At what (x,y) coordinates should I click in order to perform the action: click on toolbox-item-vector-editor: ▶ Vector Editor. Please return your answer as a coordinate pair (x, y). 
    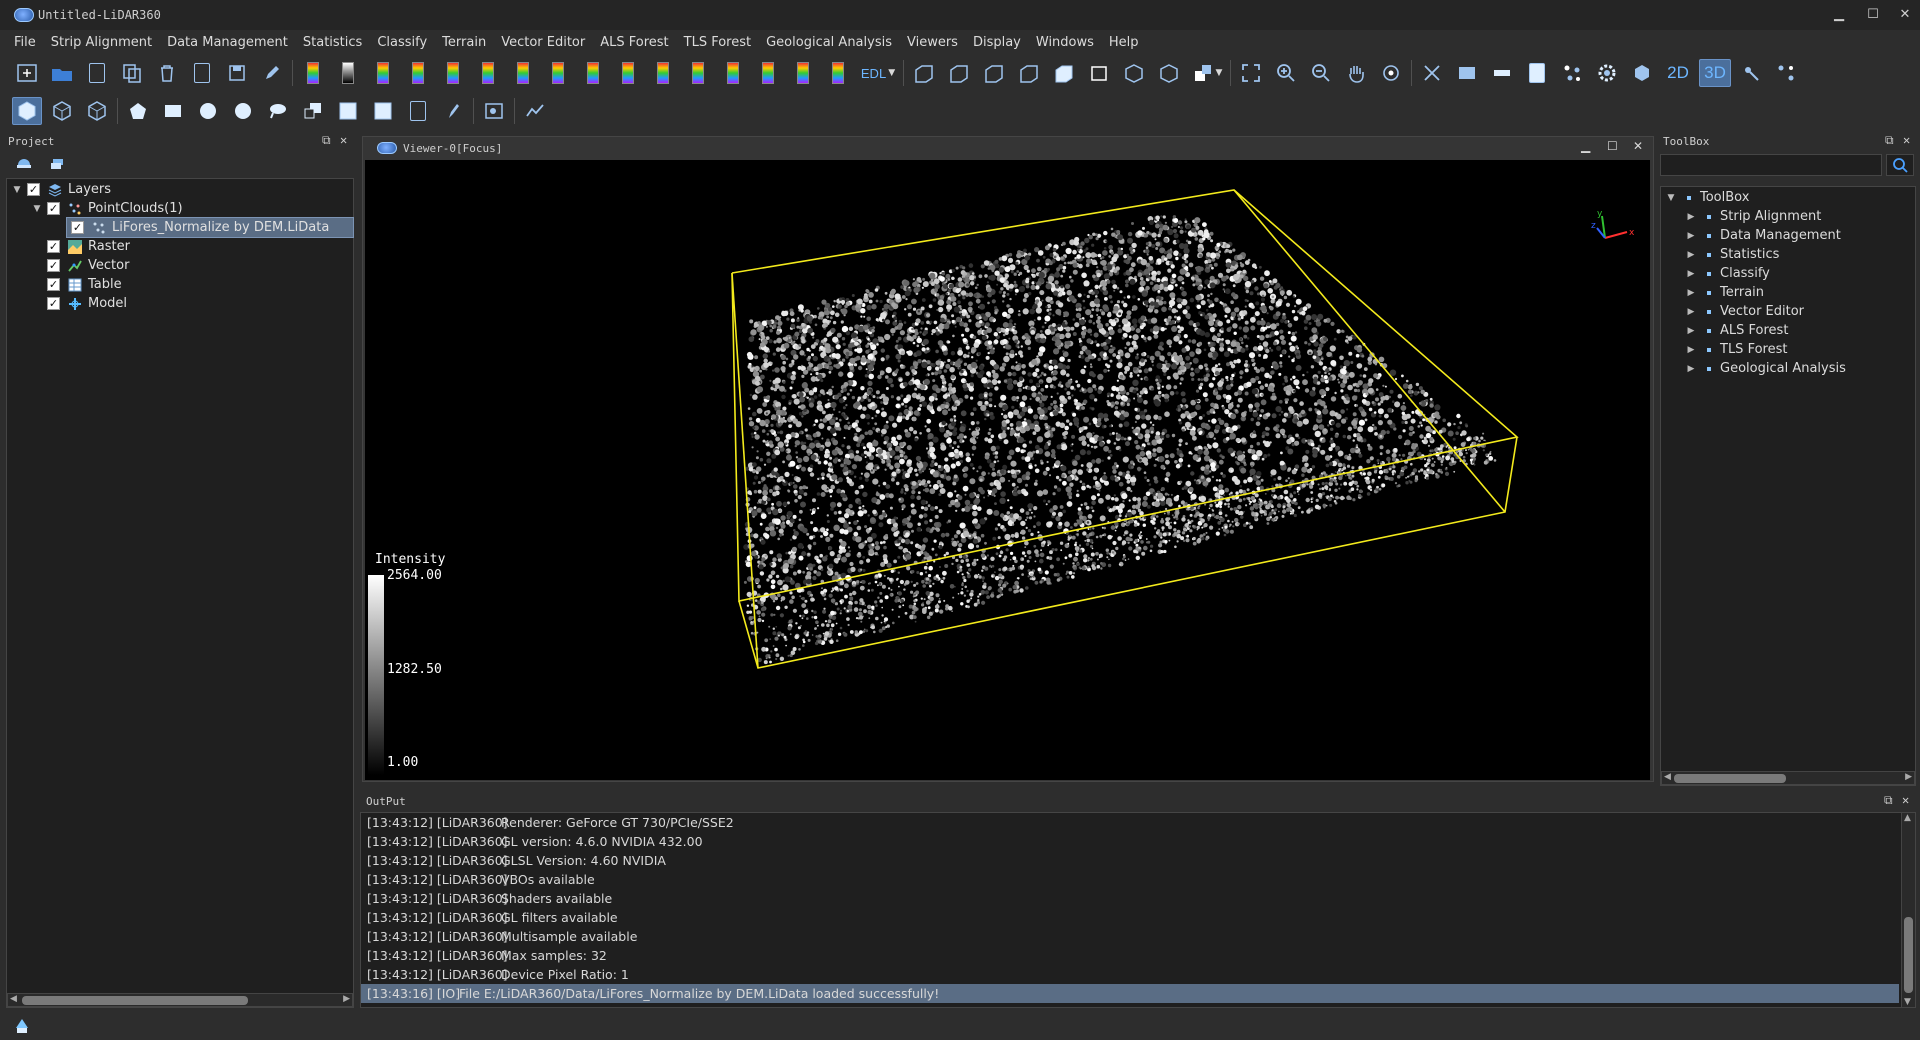
    Looking at the image, I should click on (1745, 311).